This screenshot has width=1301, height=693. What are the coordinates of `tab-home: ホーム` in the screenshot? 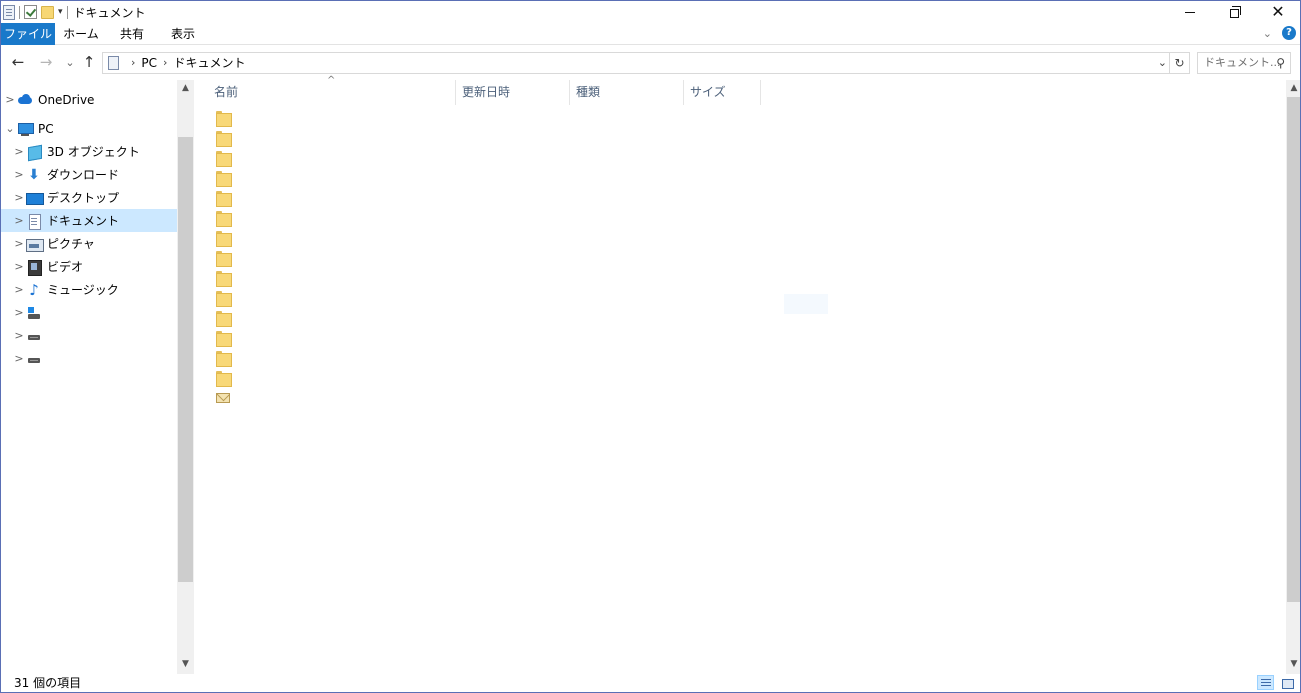 It's located at (81, 34).